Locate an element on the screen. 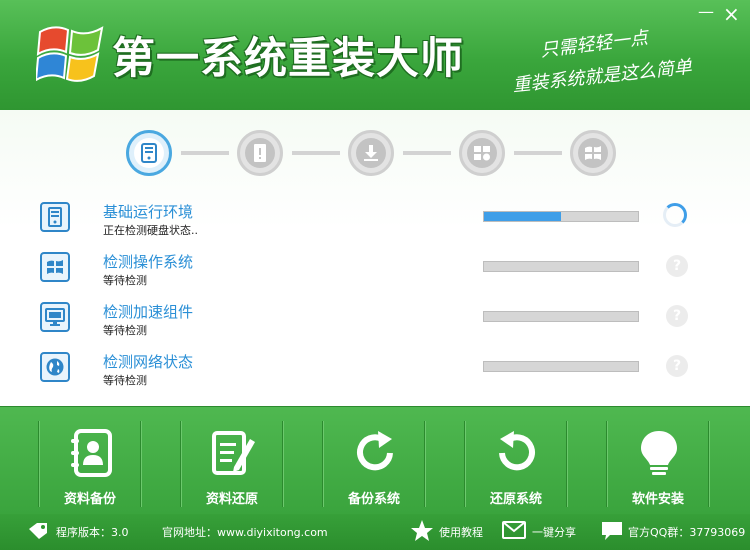 This screenshot has height=550, width=750. lightbulb-icon is located at coordinates (659, 453).